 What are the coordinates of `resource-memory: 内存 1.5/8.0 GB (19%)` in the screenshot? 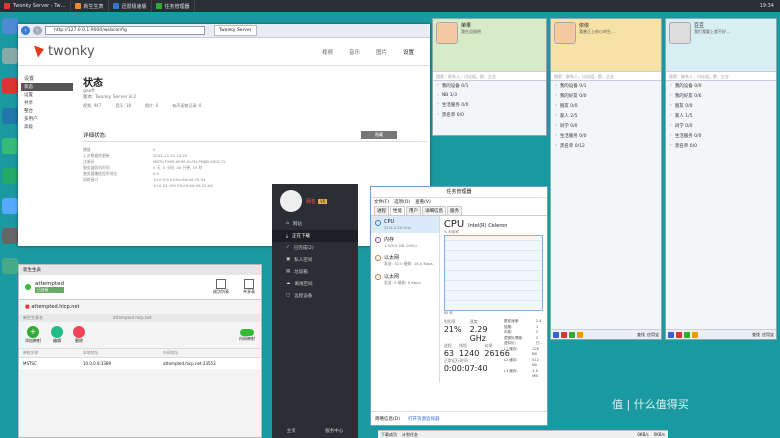 It's located at (405, 242).